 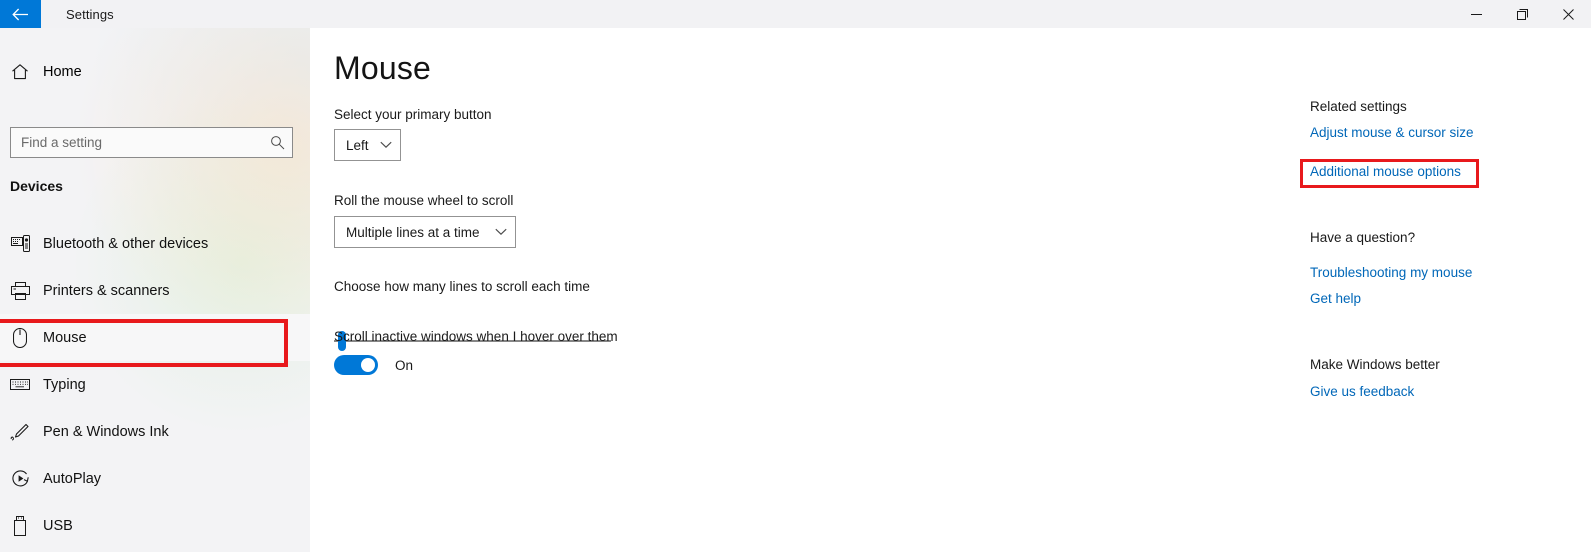 I want to click on sidebar-group-header: Devices, so click(x=36, y=186).